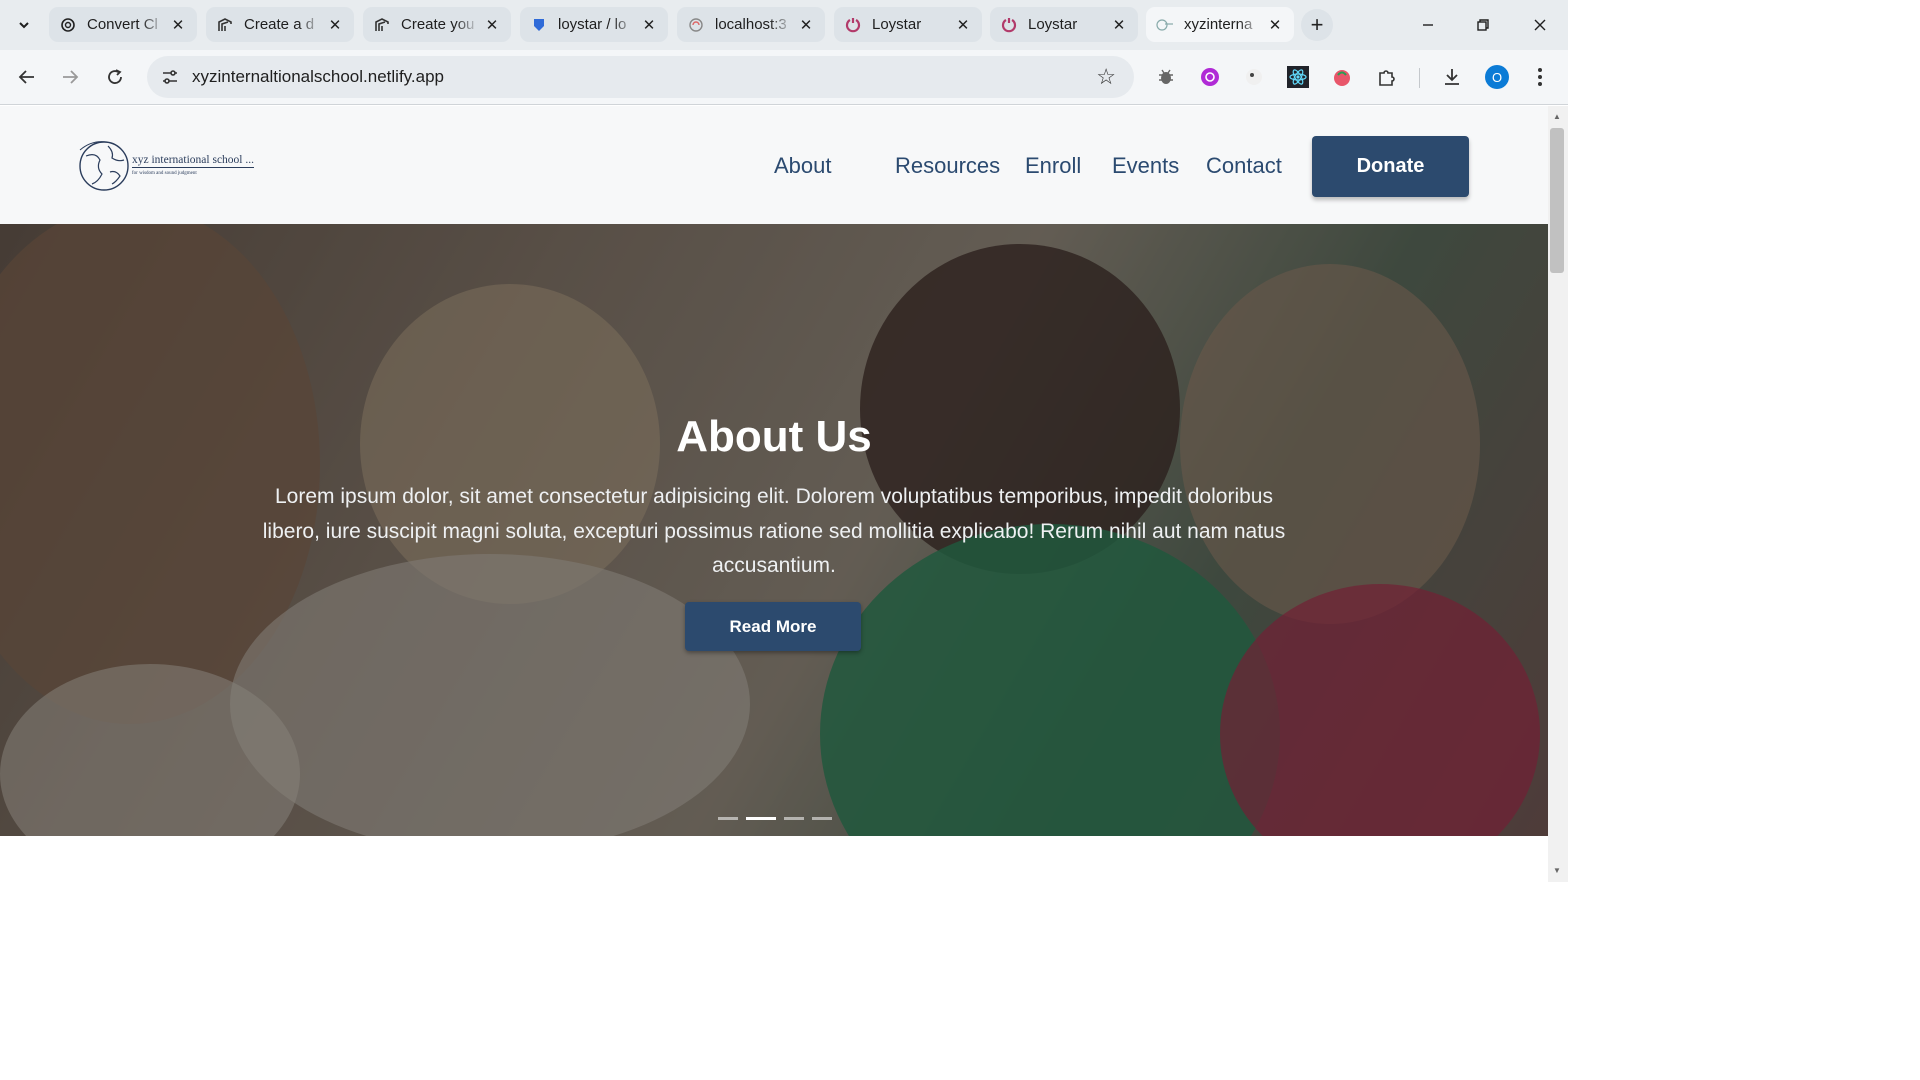 The width and height of the screenshot is (1920, 1080). I want to click on extensions-puzzle-icon, so click(1387, 77).